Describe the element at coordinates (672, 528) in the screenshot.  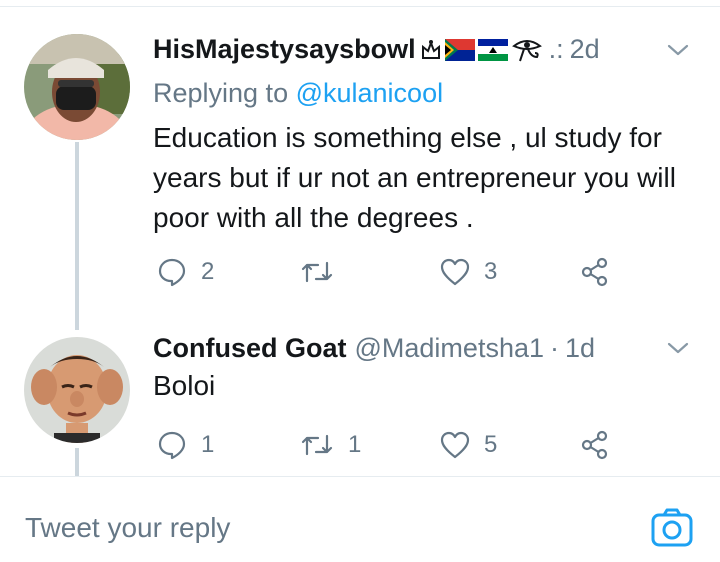
I see `camera-icon` at that location.